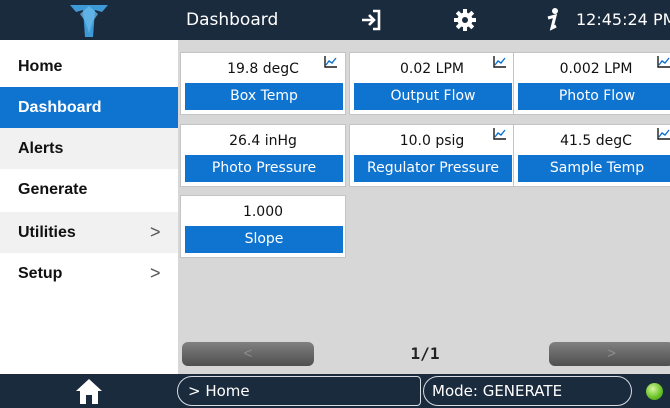 The height and width of the screenshot is (408, 670). Describe the element at coordinates (40, 66) in the screenshot. I see `sidebar-item-label: Home` at that location.